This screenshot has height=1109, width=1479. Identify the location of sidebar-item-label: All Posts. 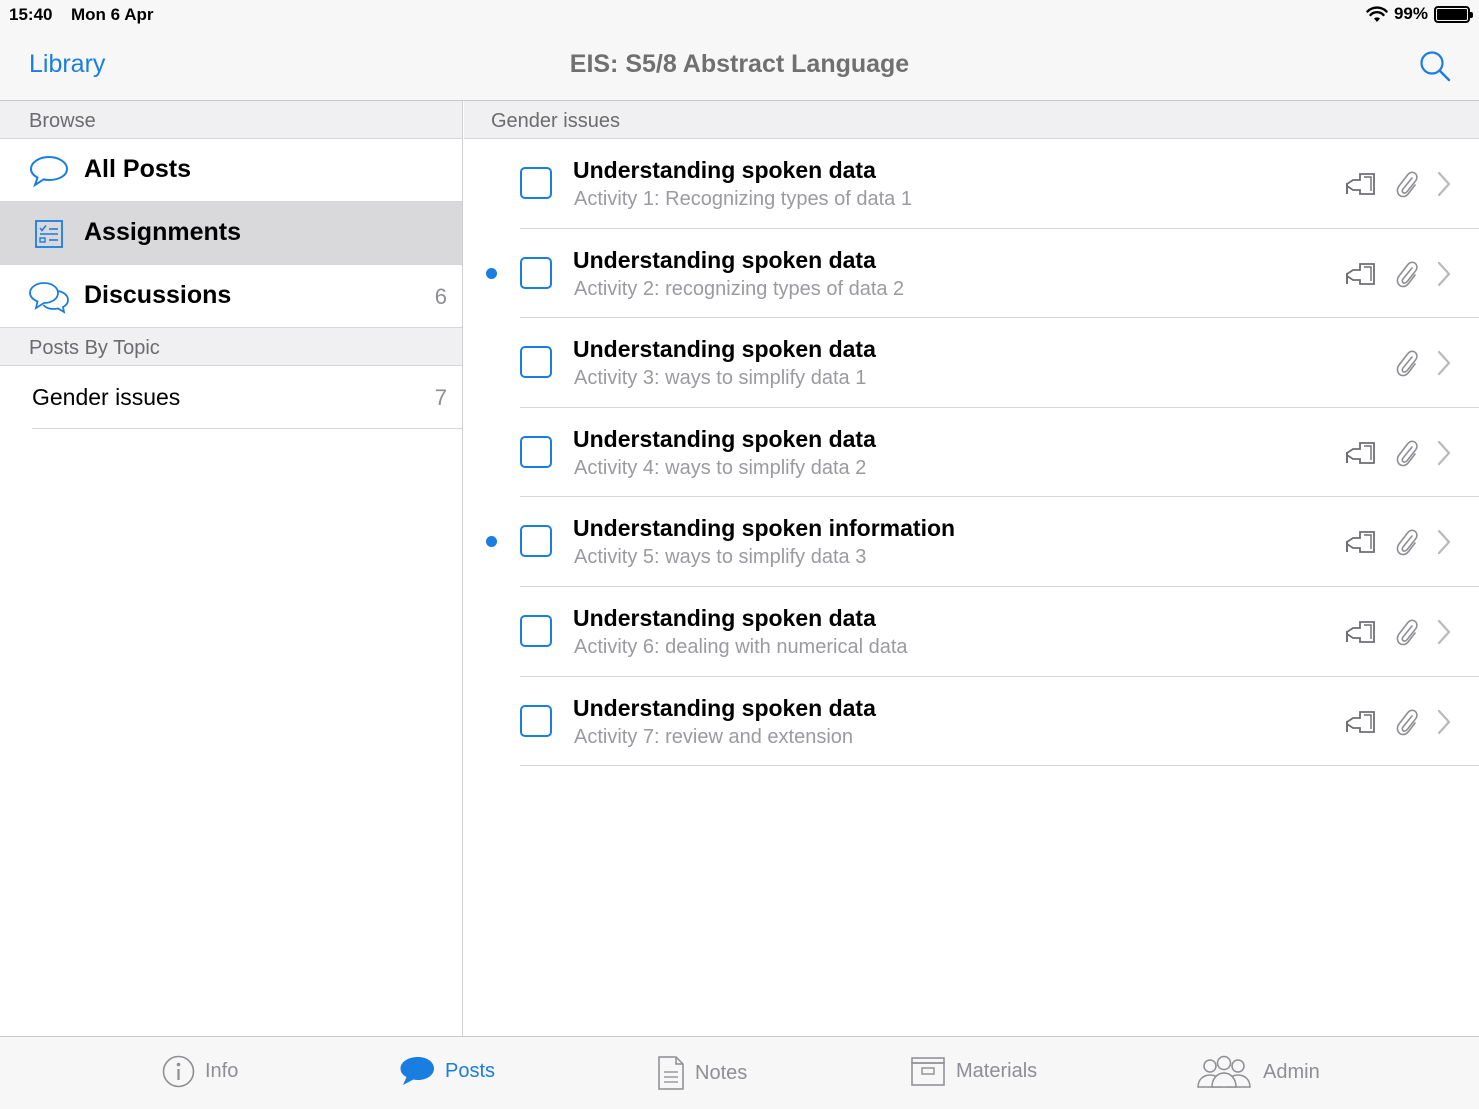
(137, 169).